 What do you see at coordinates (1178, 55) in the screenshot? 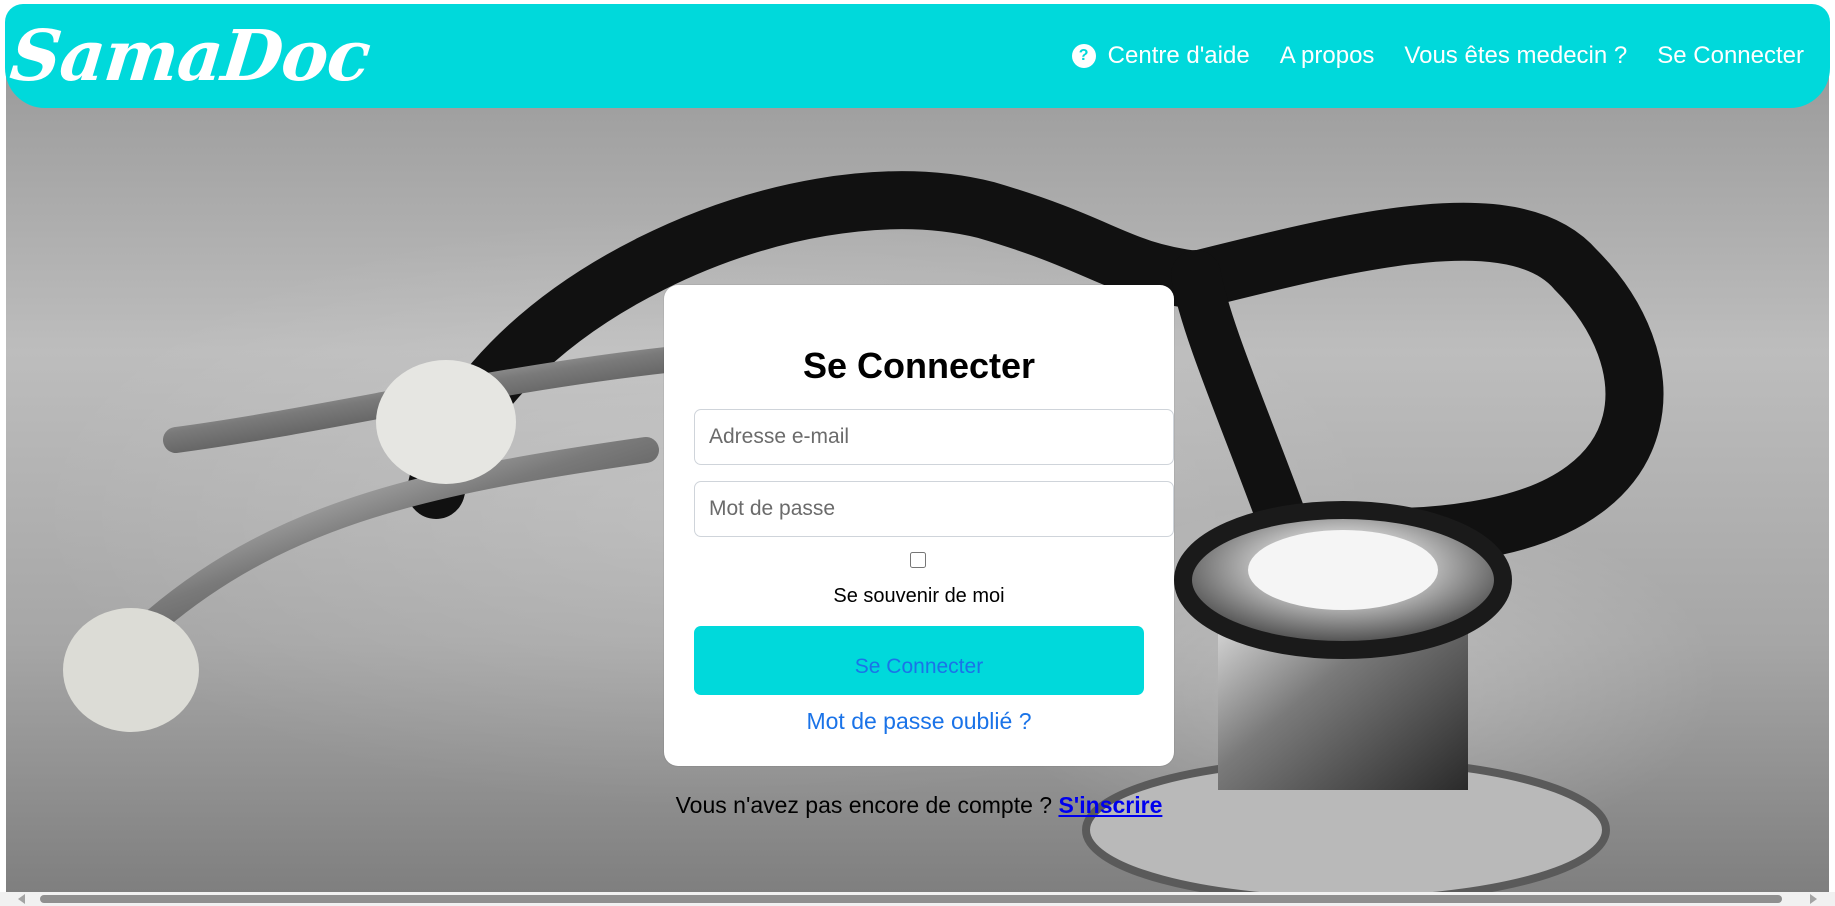
I see `nav-help-center-label: Centre d'aide` at bounding box center [1178, 55].